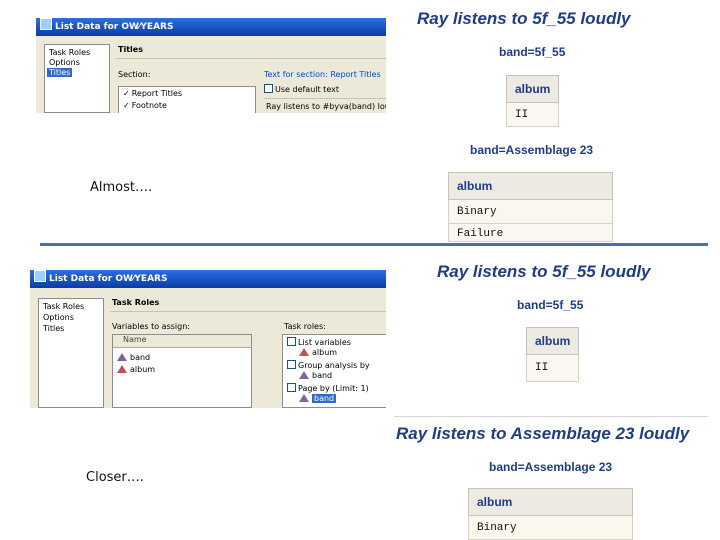 Image resolution: width=720 pixels, height=540 pixels. What do you see at coordinates (328, 365) in the screenshot?
I see `role-group-analysis: Group analysis by` at bounding box center [328, 365].